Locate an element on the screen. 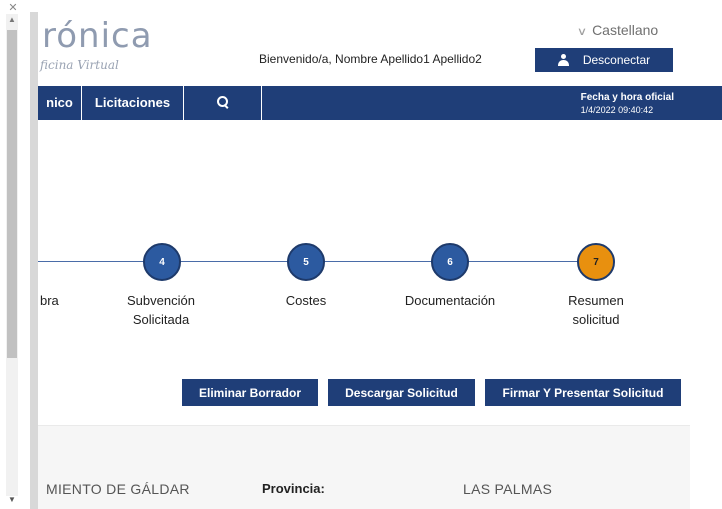 The width and height of the screenshot is (722, 509). vertical-scrollbar: ✕ ▲ ▼ is located at coordinates (11, 254).